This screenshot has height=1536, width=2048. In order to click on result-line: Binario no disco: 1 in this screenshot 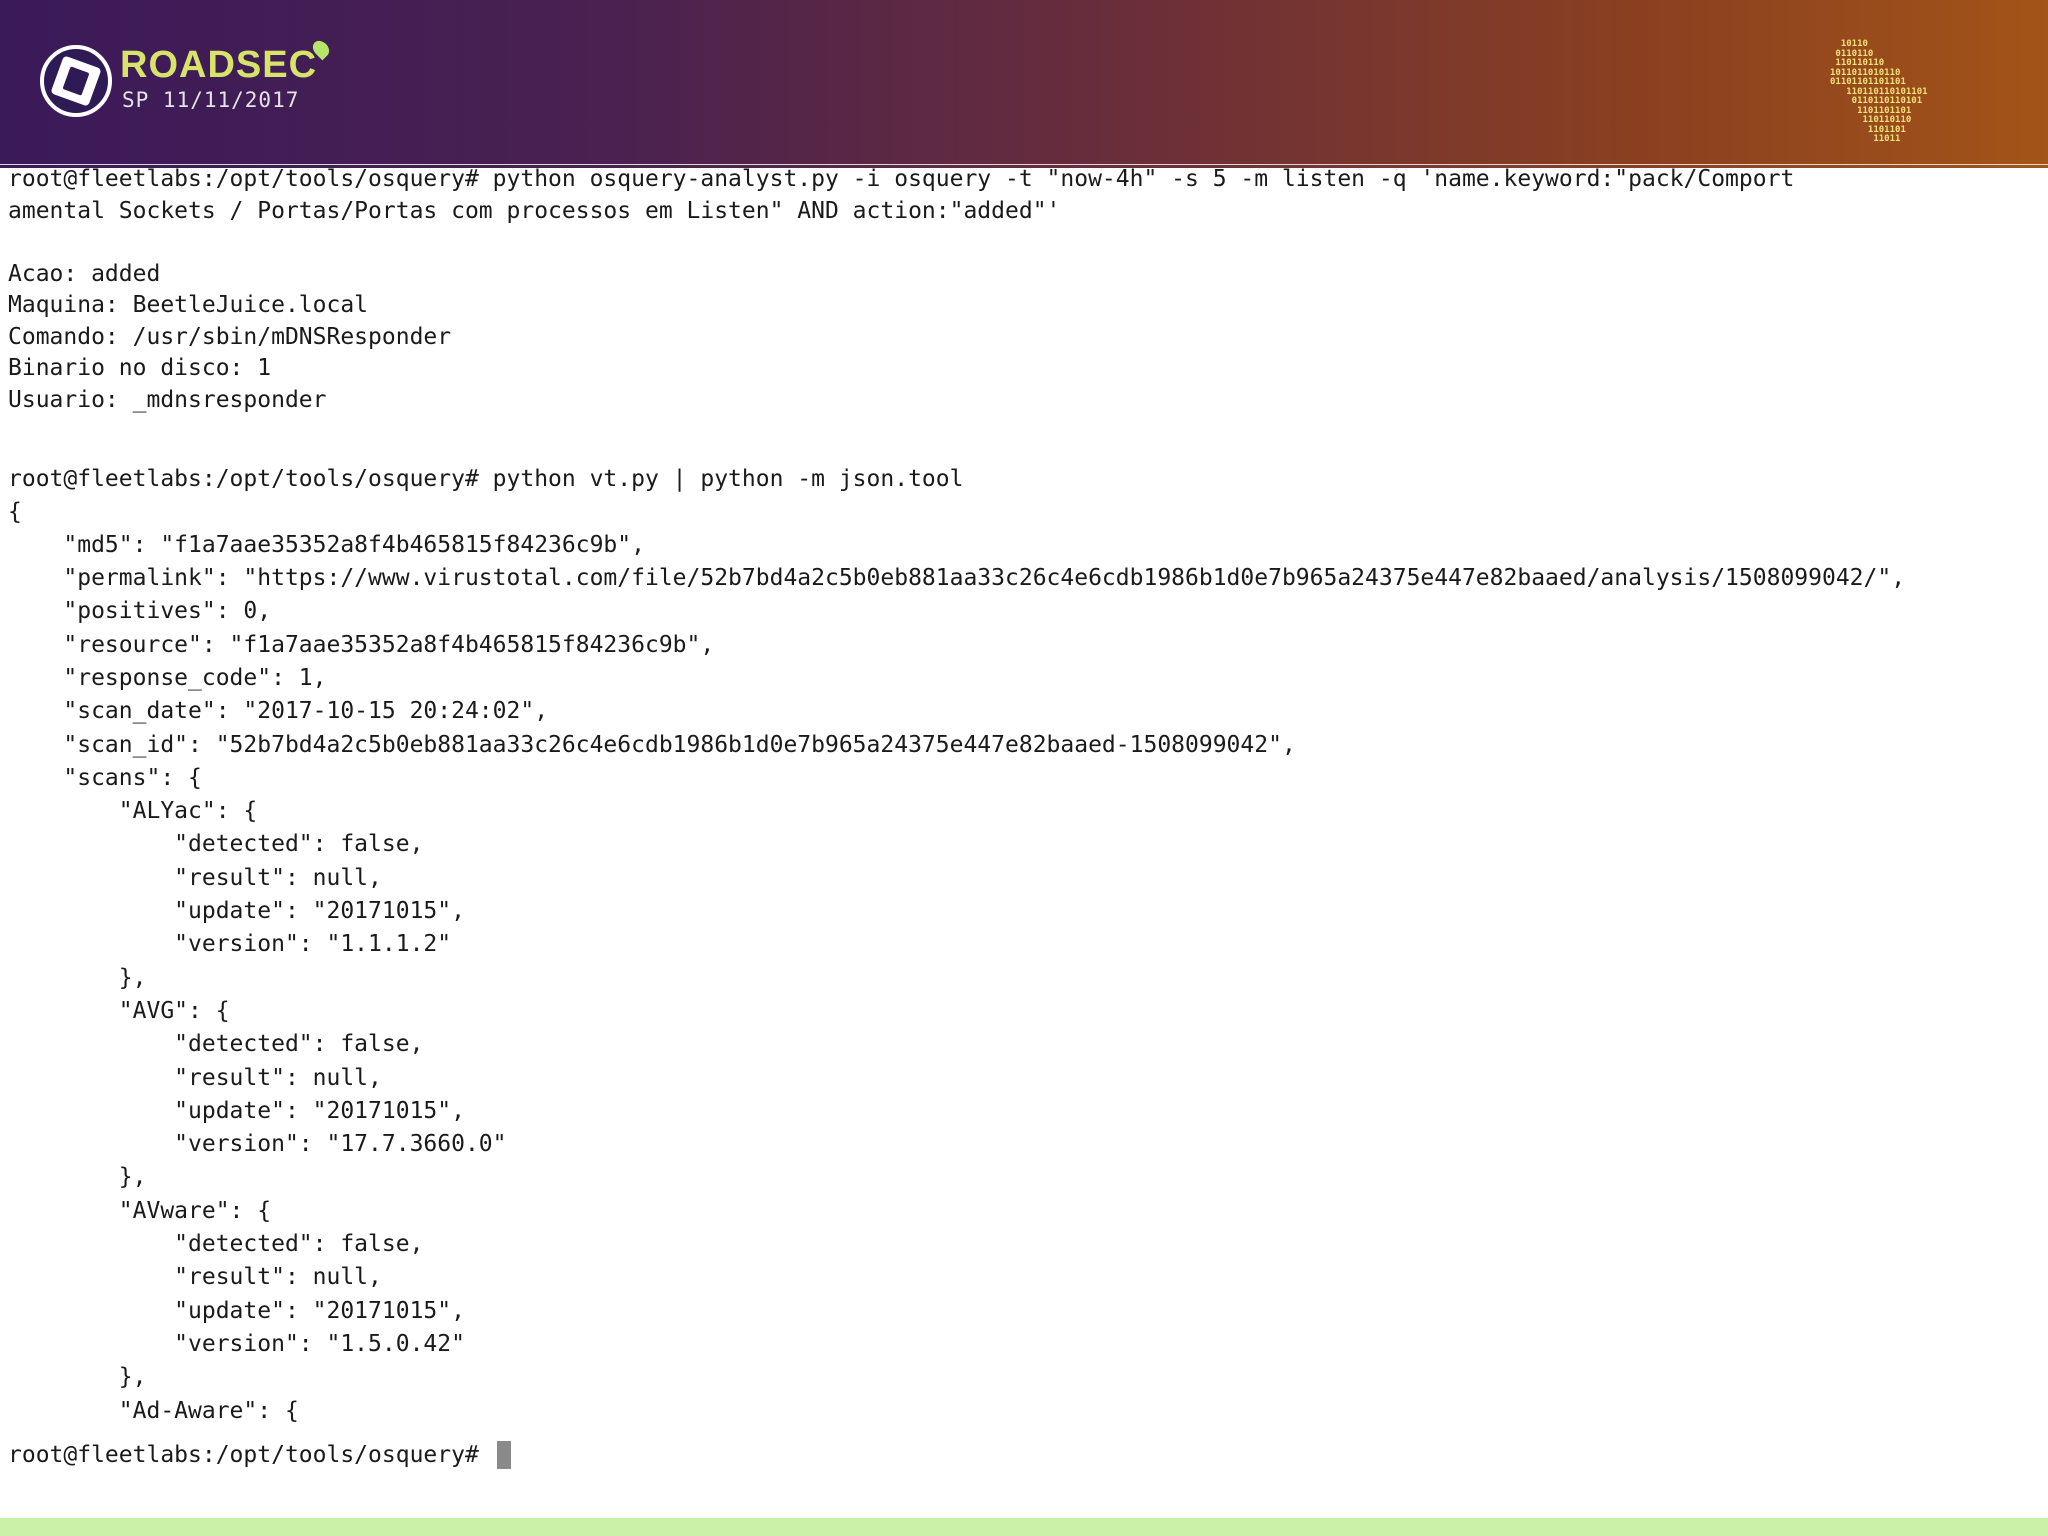, I will do `click(140, 368)`.